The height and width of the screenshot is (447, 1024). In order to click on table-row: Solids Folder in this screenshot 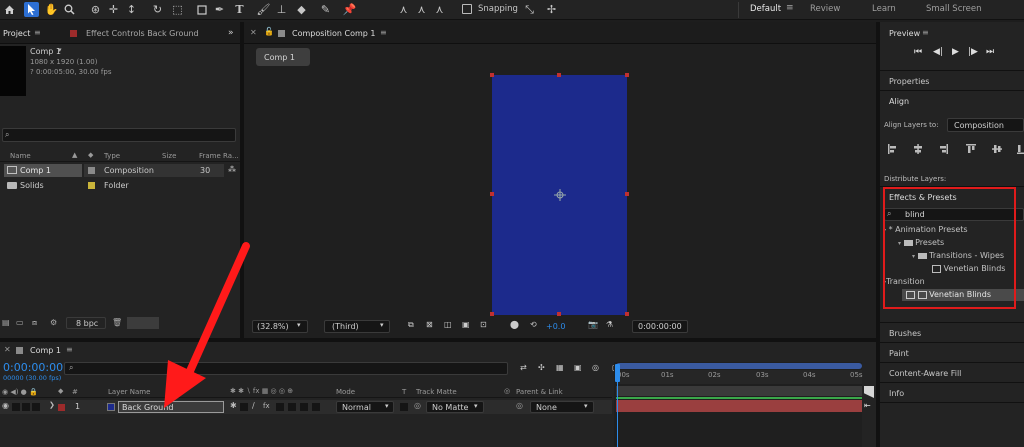, I will do `click(120, 185)`.